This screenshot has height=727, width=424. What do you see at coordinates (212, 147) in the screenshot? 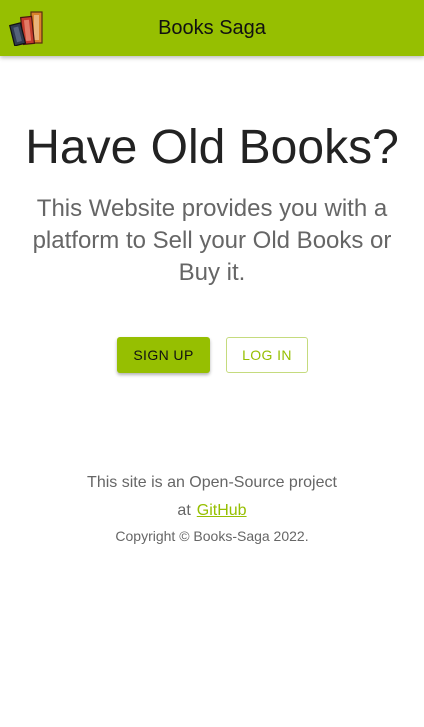
I see `hero-title: Have Old Books?` at bounding box center [212, 147].